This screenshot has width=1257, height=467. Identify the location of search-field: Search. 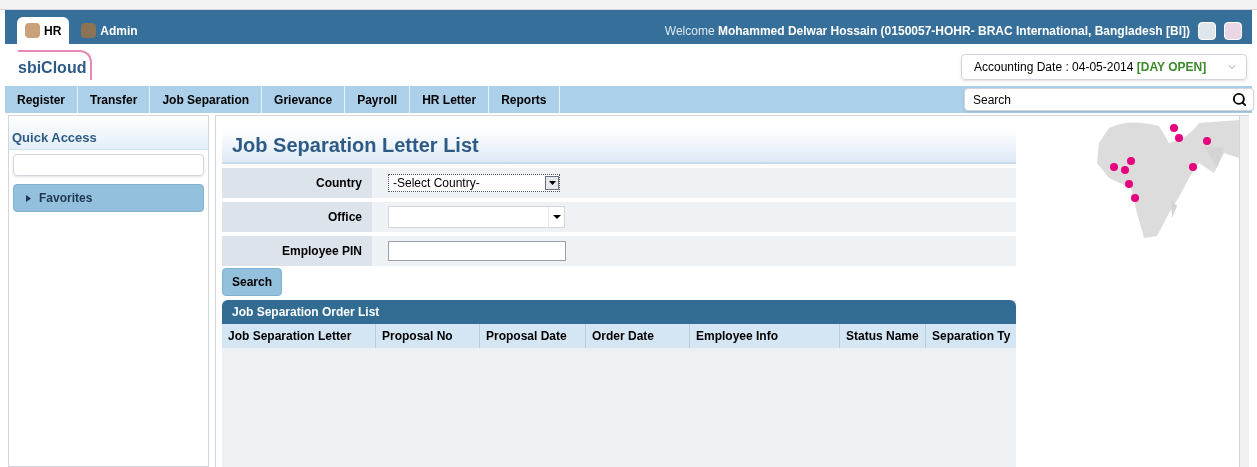
(1109, 99).